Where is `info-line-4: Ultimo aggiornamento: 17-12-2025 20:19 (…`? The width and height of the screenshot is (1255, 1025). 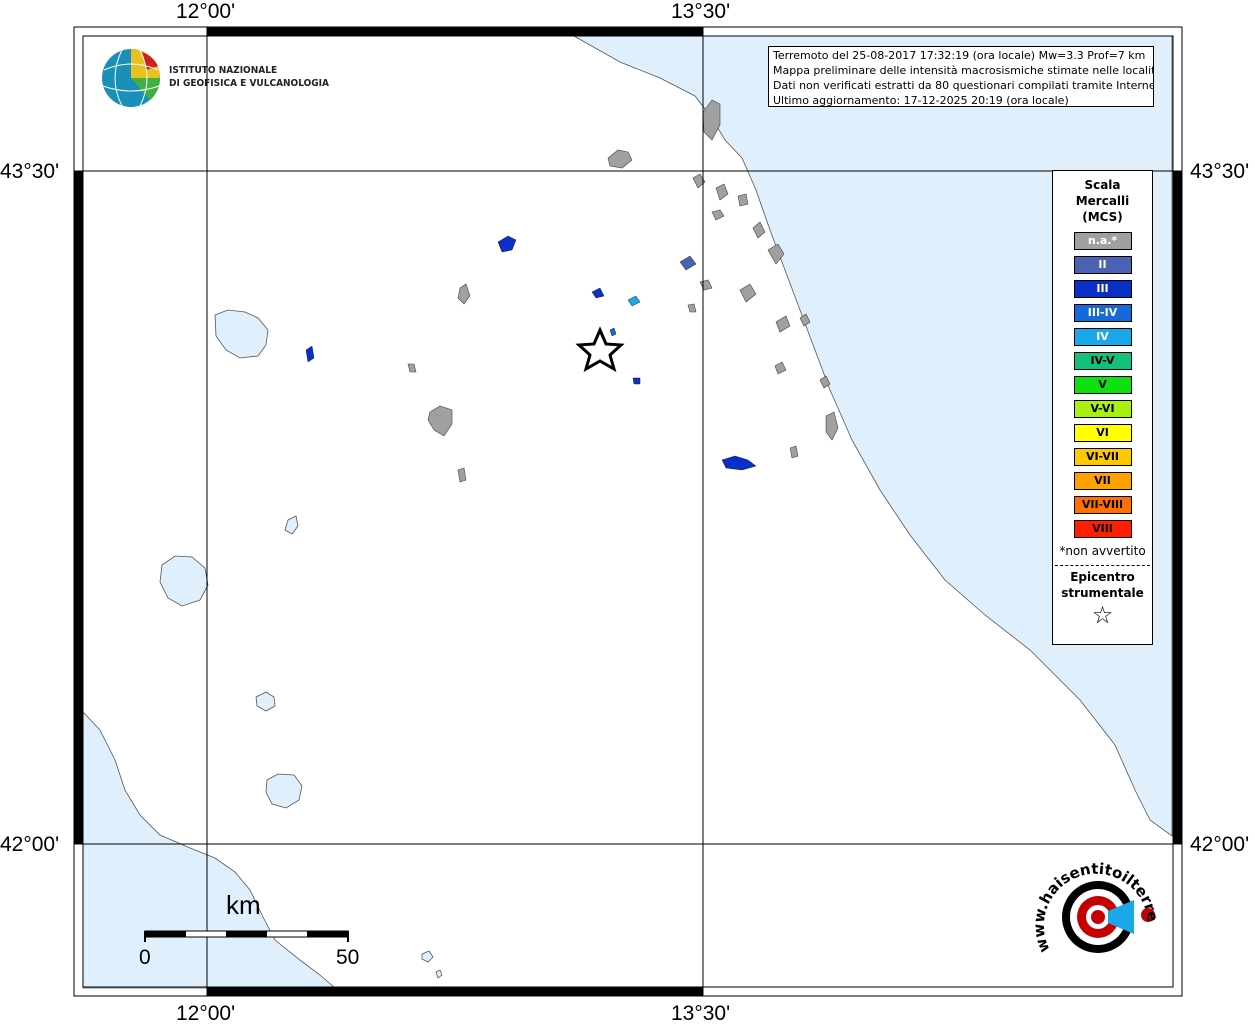
info-line-4: Ultimo aggiornamento: 17-12-2025 20:19 (… is located at coordinates (921, 100).